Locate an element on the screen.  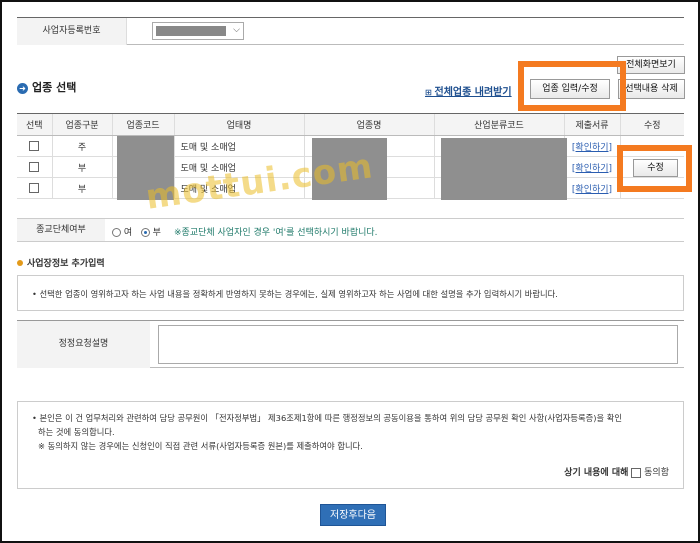
consent-line2: 하는 것에 동의합니다. is located at coordinates (76, 432).